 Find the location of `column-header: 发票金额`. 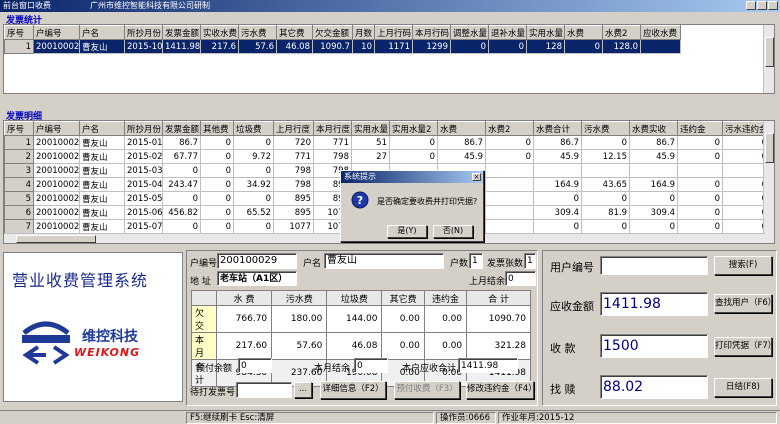

column-header: 发票金额 is located at coordinates (181, 128).